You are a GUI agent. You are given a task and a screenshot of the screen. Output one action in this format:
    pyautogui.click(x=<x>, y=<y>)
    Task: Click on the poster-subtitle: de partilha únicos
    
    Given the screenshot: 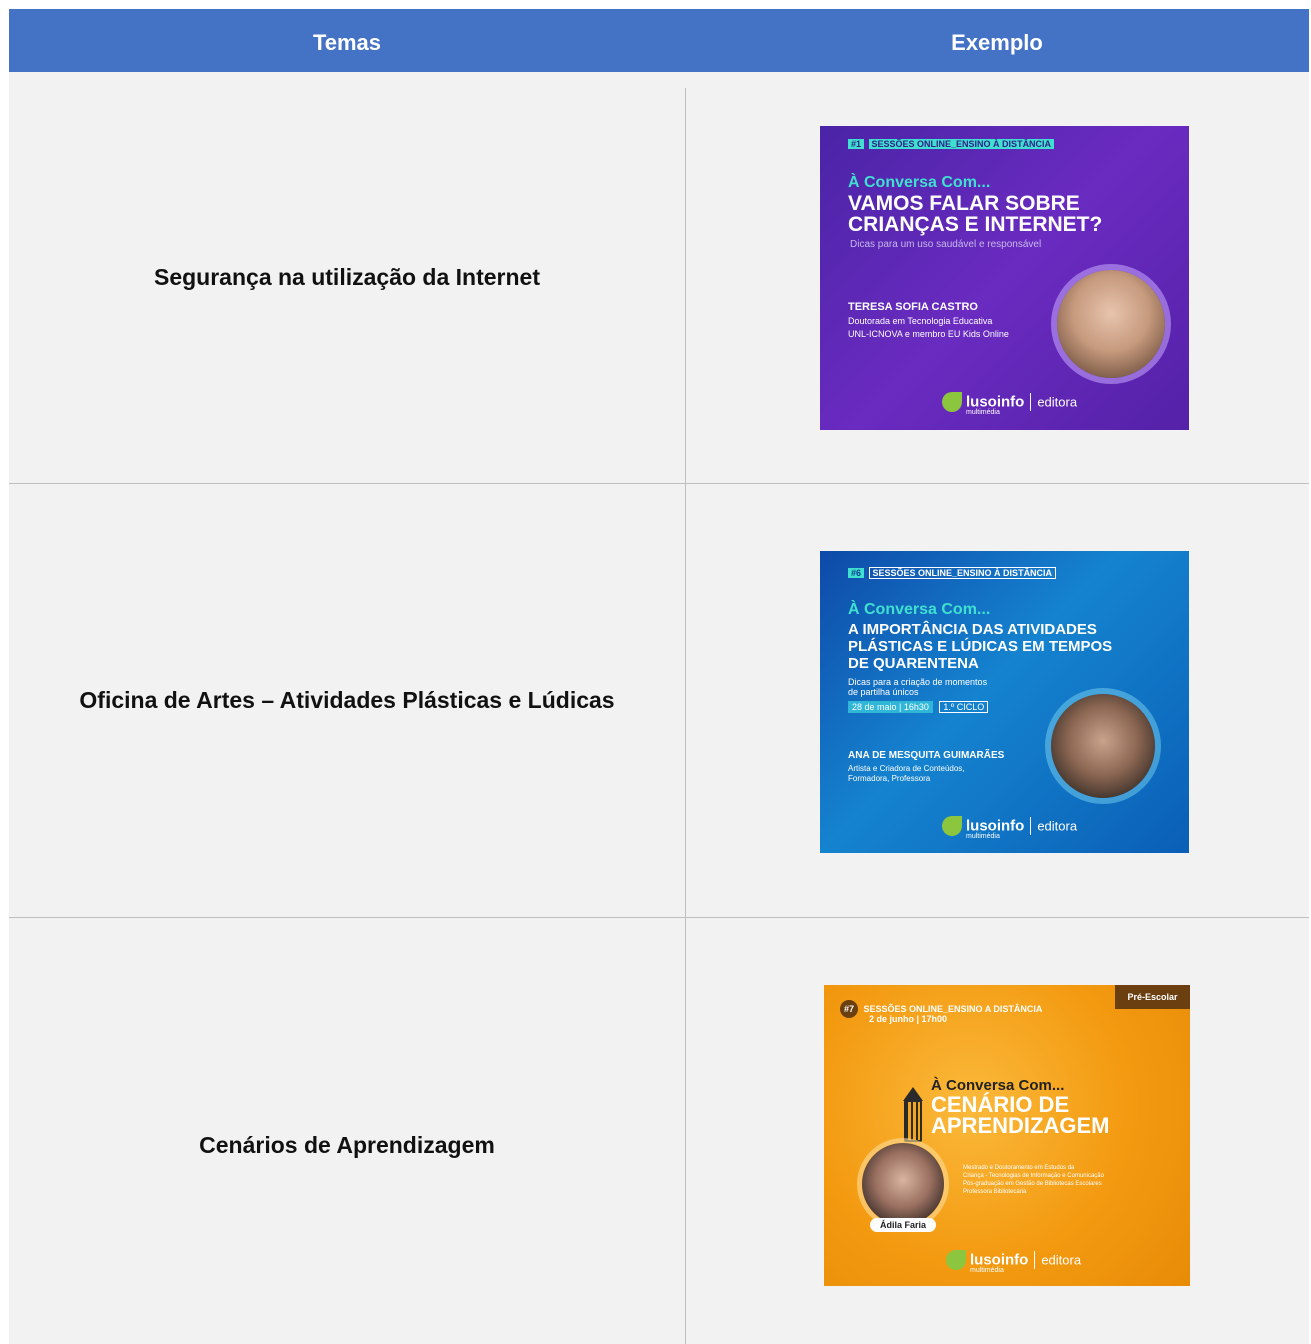 What is the action you would take?
    pyautogui.click(x=883, y=692)
    